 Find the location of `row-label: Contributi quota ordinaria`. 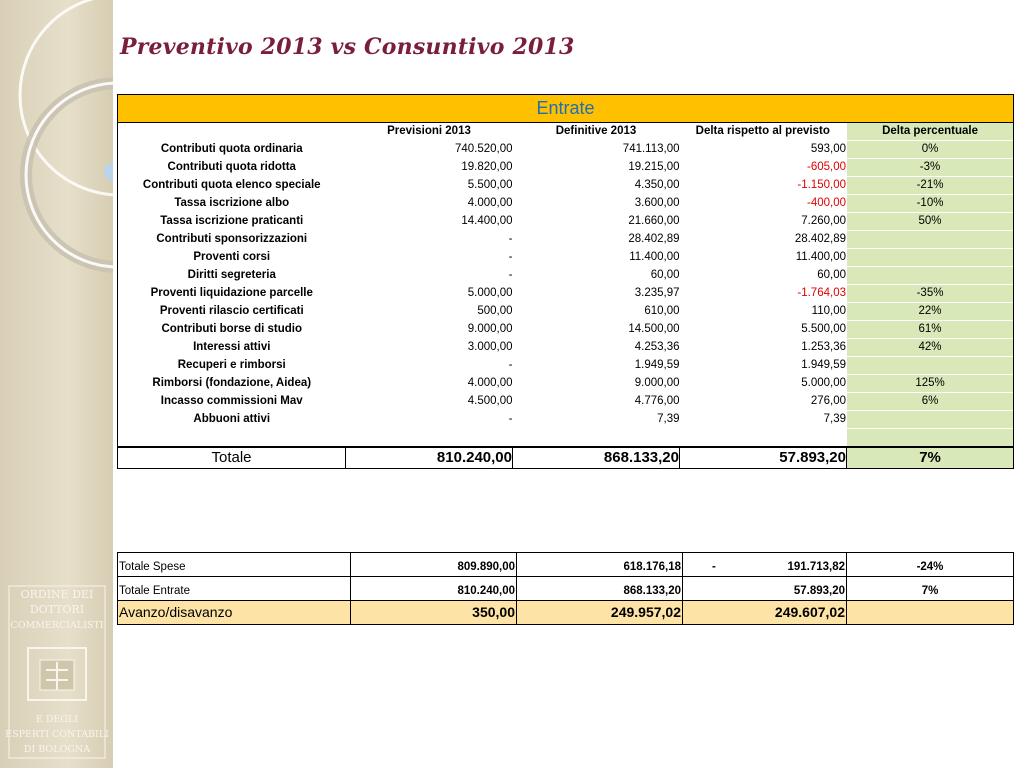

row-label: Contributi quota ordinaria is located at coordinates (231, 149).